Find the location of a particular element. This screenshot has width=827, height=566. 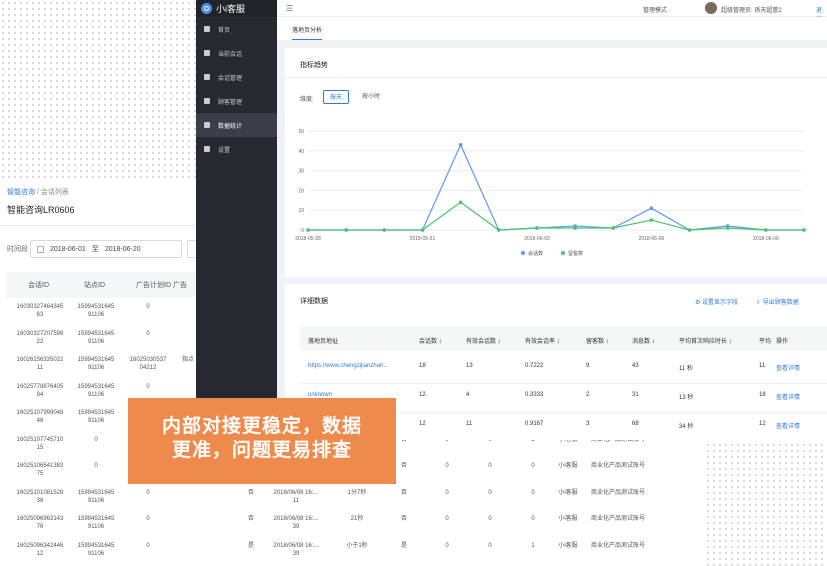

x-tick-label: 2018-06-09 is located at coordinates (766, 239).